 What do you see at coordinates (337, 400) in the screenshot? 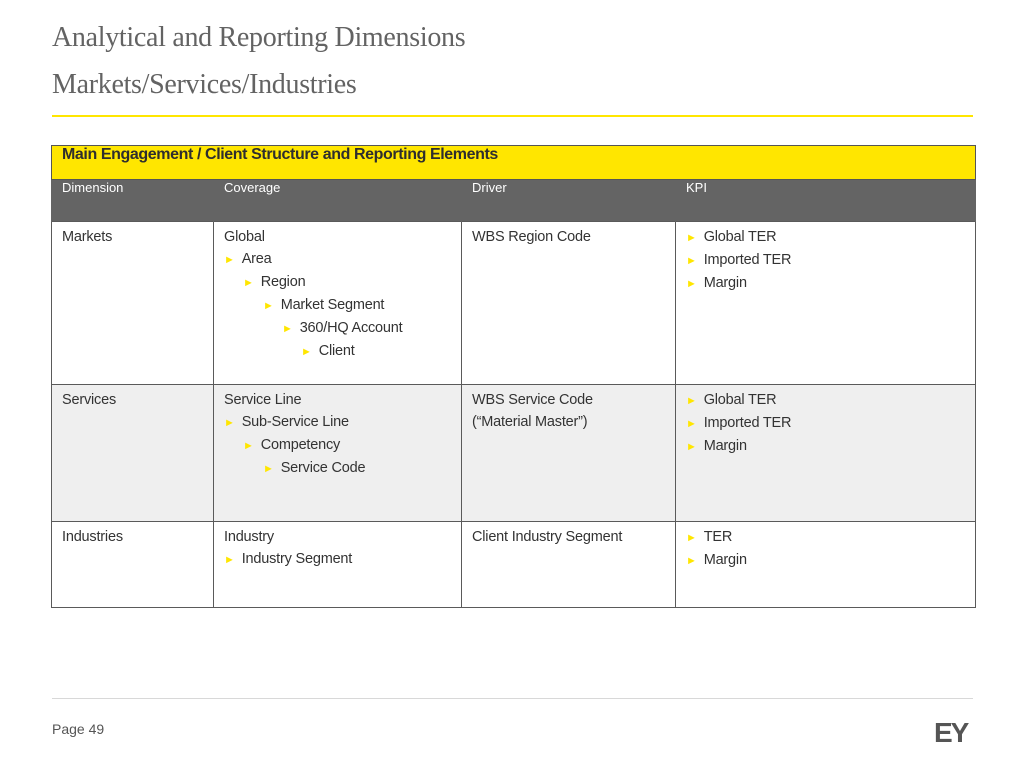
I see `coverage-item: Service Line` at bounding box center [337, 400].